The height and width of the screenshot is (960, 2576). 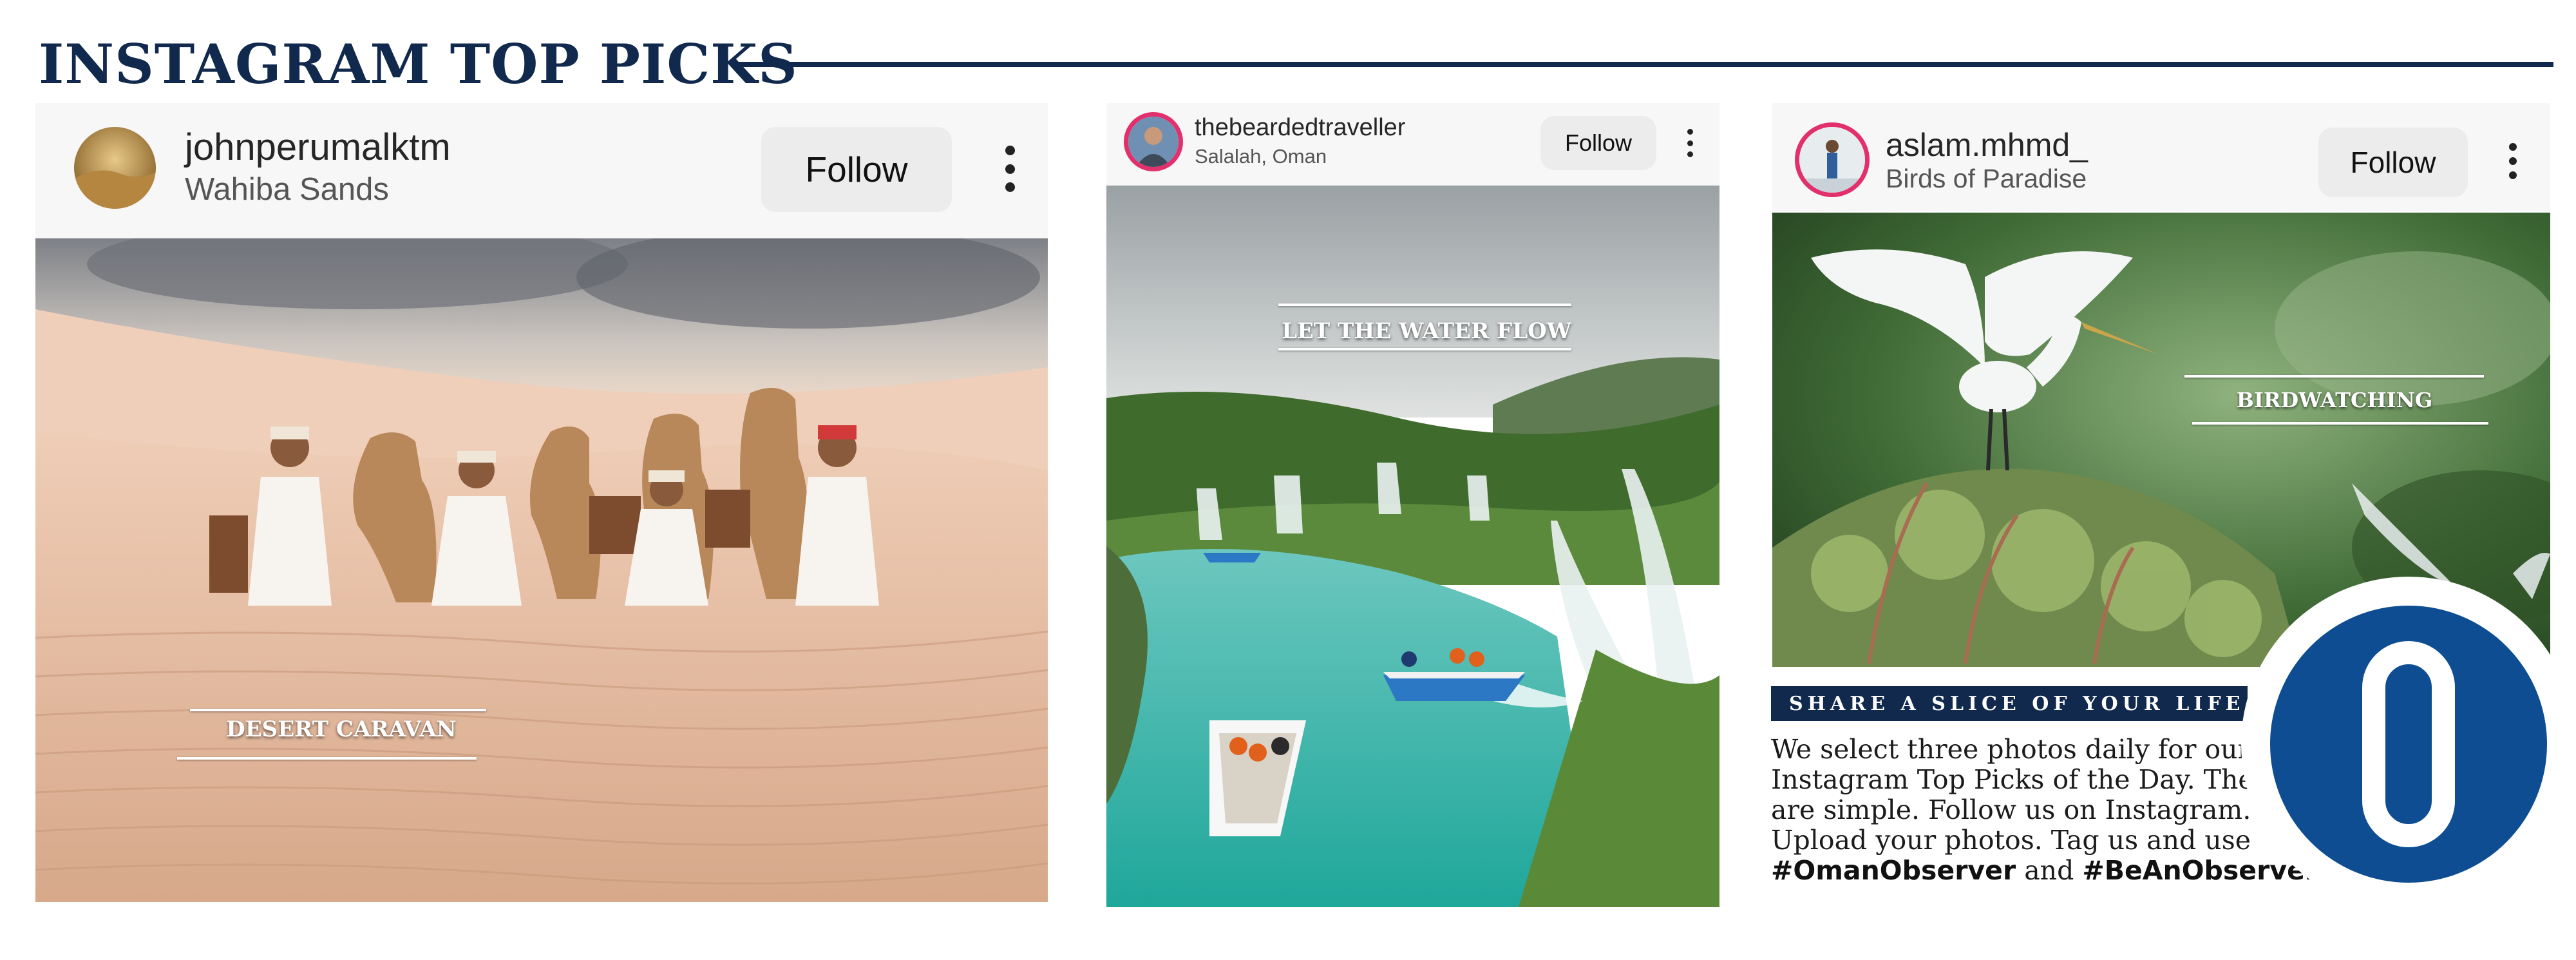 I want to click on post-username: johnperumalktm, so click(x=318, y=147).